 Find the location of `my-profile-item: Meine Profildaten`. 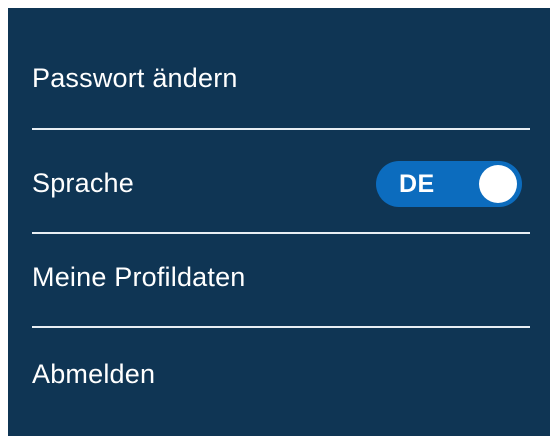

my-profile-item: Meine Profildaten is located at coordinates (279, 277).